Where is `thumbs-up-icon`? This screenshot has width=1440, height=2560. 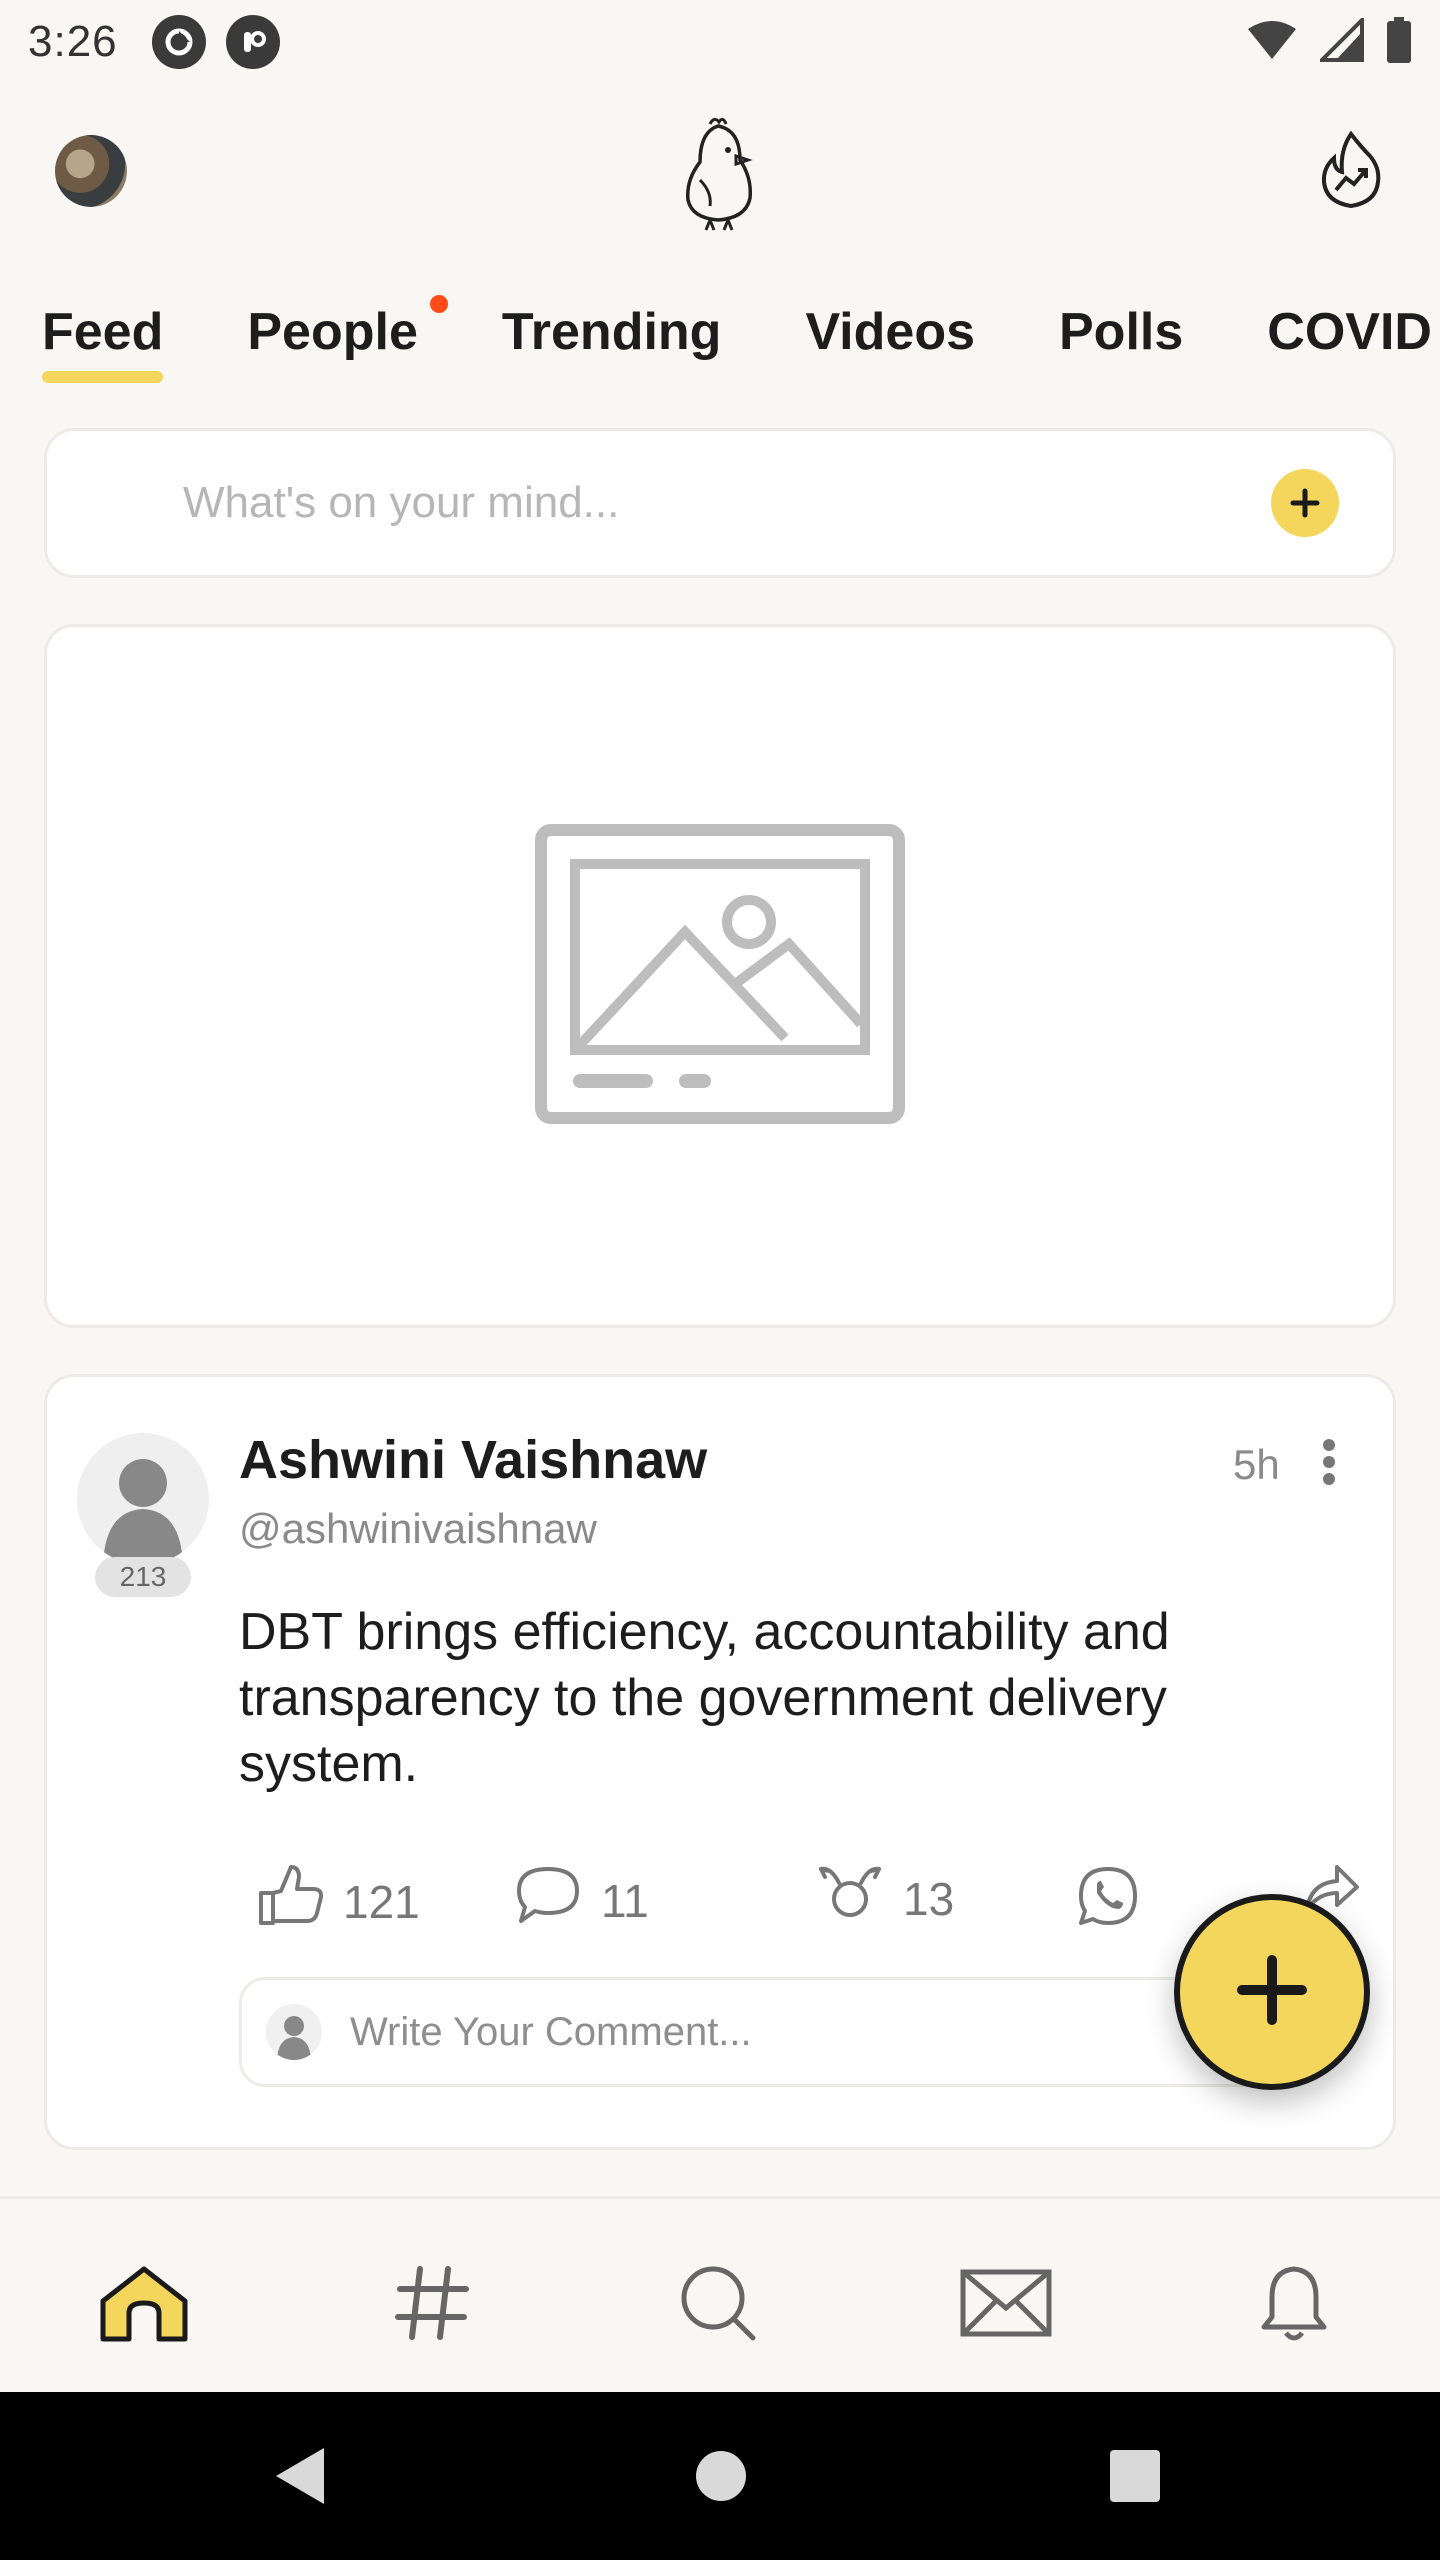 thumbs-up-icon is located at coordinates (290, 1901).